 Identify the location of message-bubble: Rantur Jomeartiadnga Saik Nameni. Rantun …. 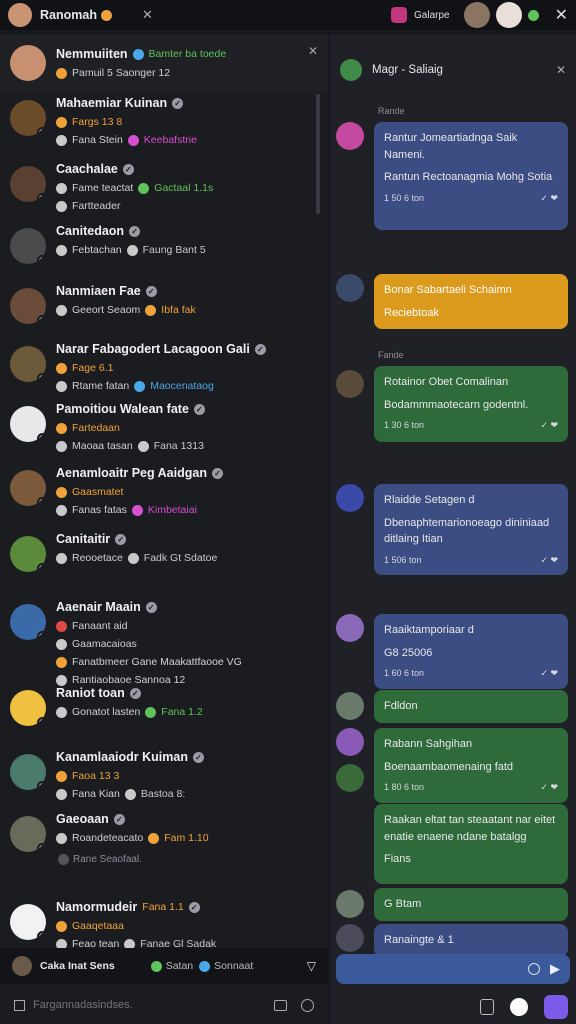
(471, 176).